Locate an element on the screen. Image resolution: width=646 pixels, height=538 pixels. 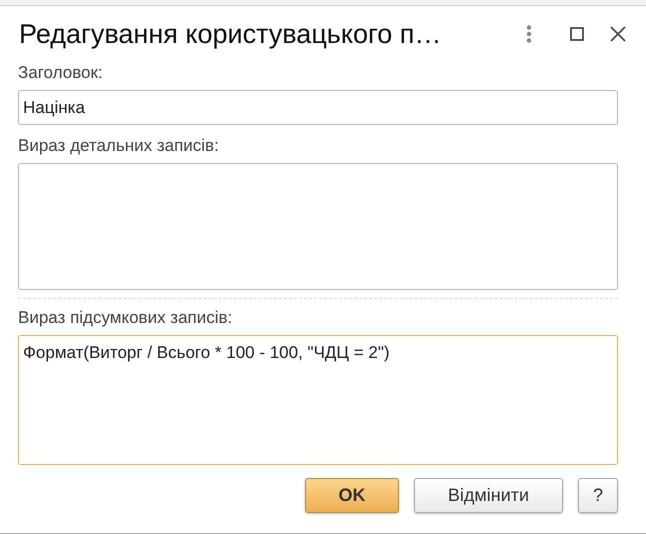
field-label: Вираз детальних записів: is located at coordinates (119, 146).